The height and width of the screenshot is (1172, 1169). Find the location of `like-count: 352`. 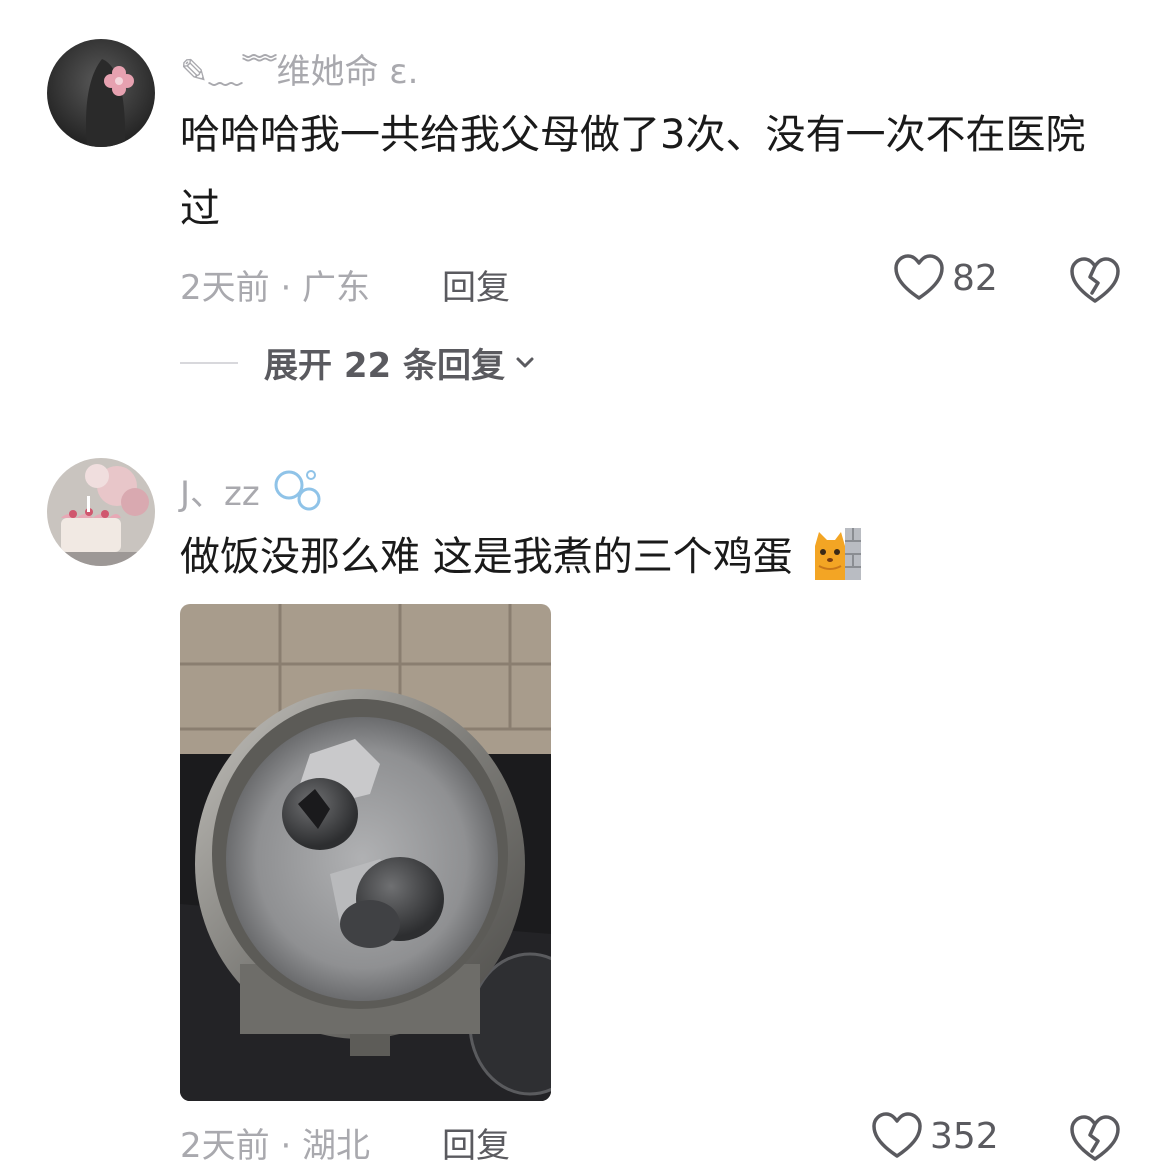

like-count: 352 is located at coordinates (964, 1136).